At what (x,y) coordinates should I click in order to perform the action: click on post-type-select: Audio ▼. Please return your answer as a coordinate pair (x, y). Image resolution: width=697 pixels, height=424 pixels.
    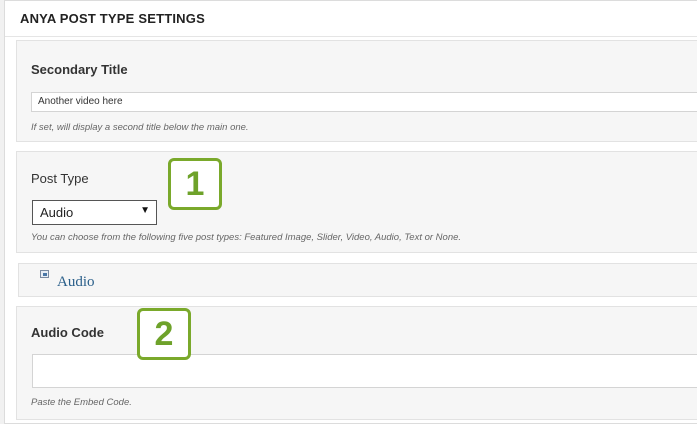
    Looking at the image, I should click on (94, 212).